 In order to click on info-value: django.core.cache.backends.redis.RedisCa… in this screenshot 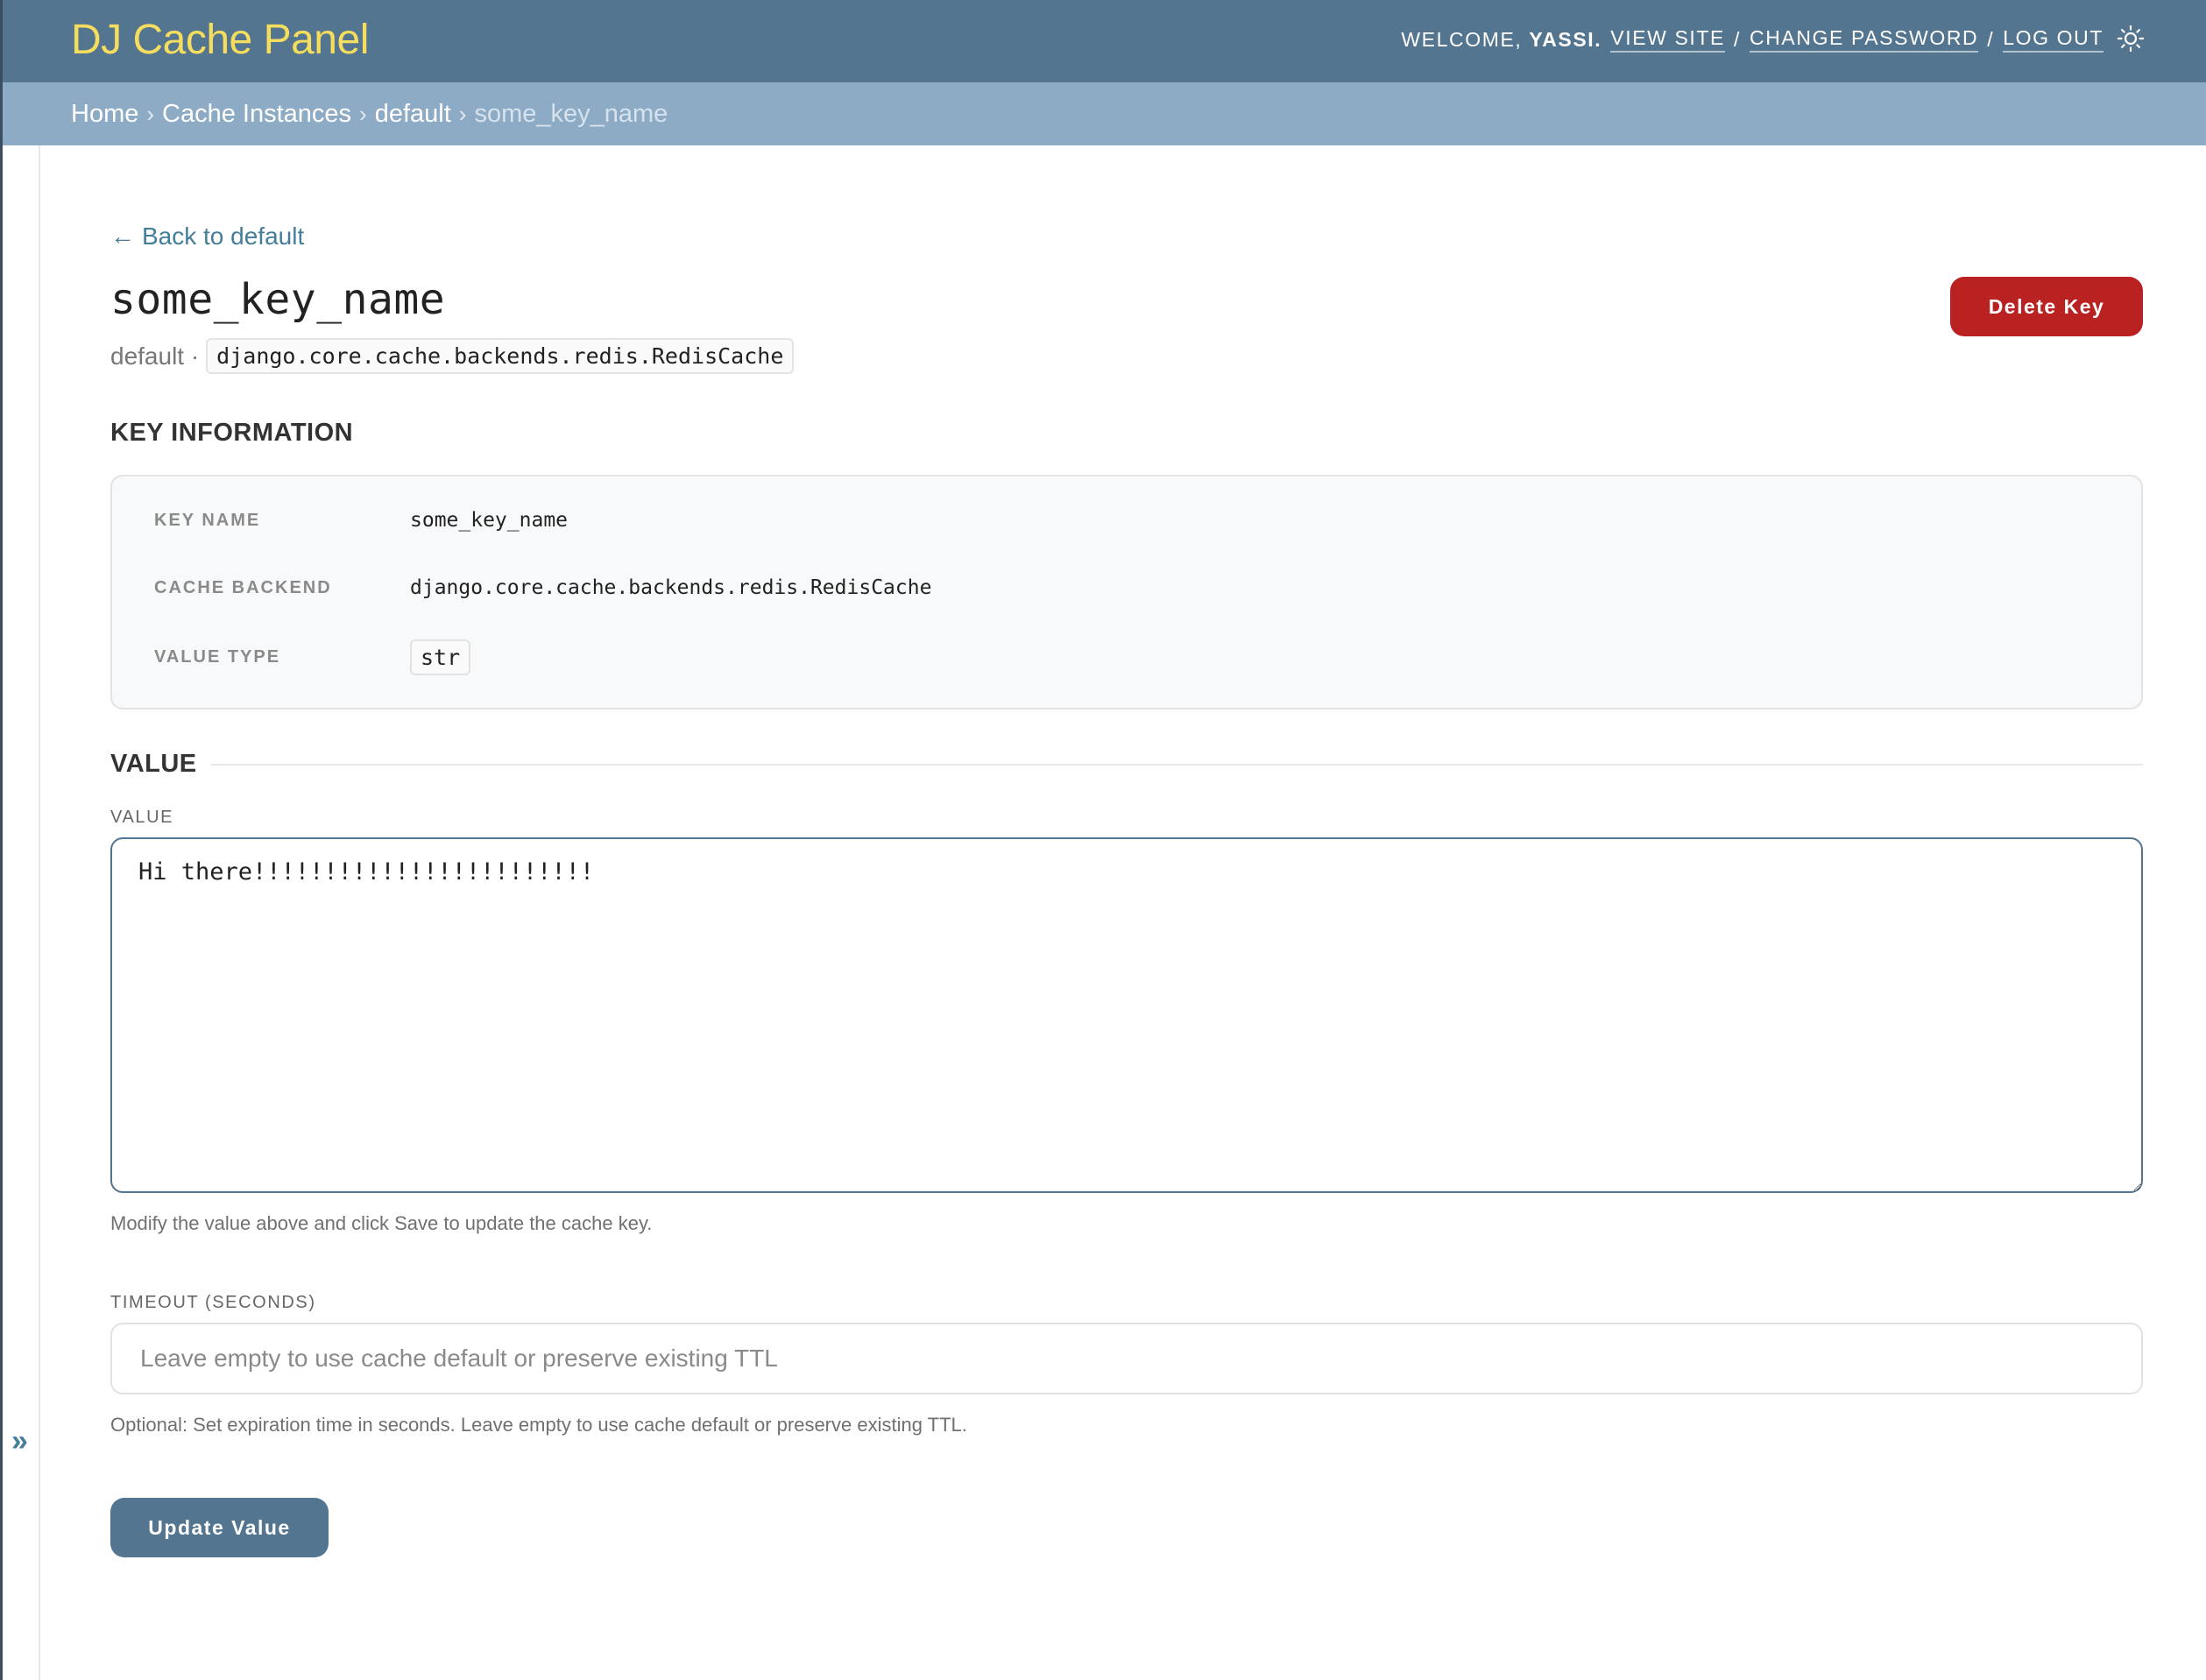, I will do `click(671, 587)`.